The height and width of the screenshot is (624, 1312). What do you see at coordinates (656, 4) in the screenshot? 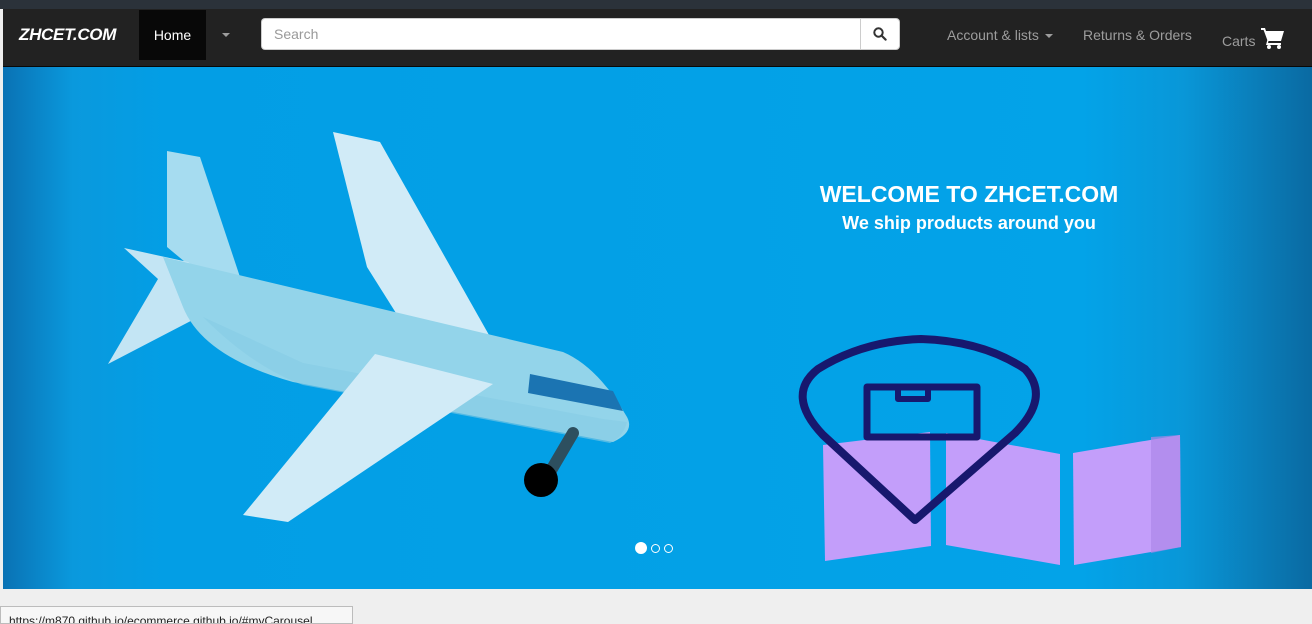
I see `browser-top-strip` at bounding box center [656, 4].